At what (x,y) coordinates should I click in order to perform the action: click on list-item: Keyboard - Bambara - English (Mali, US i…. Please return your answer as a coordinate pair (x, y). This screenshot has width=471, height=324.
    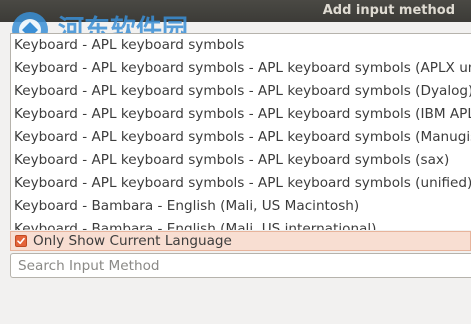
    Looking at the image, I should click on (195, 224).